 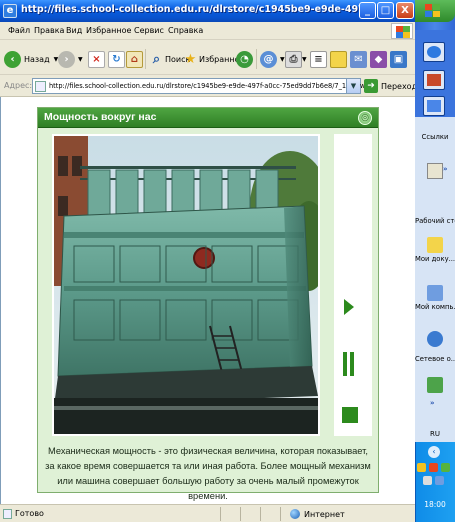 I want to click on status-bar: Готово Интернет, so click(x=207, y=513).